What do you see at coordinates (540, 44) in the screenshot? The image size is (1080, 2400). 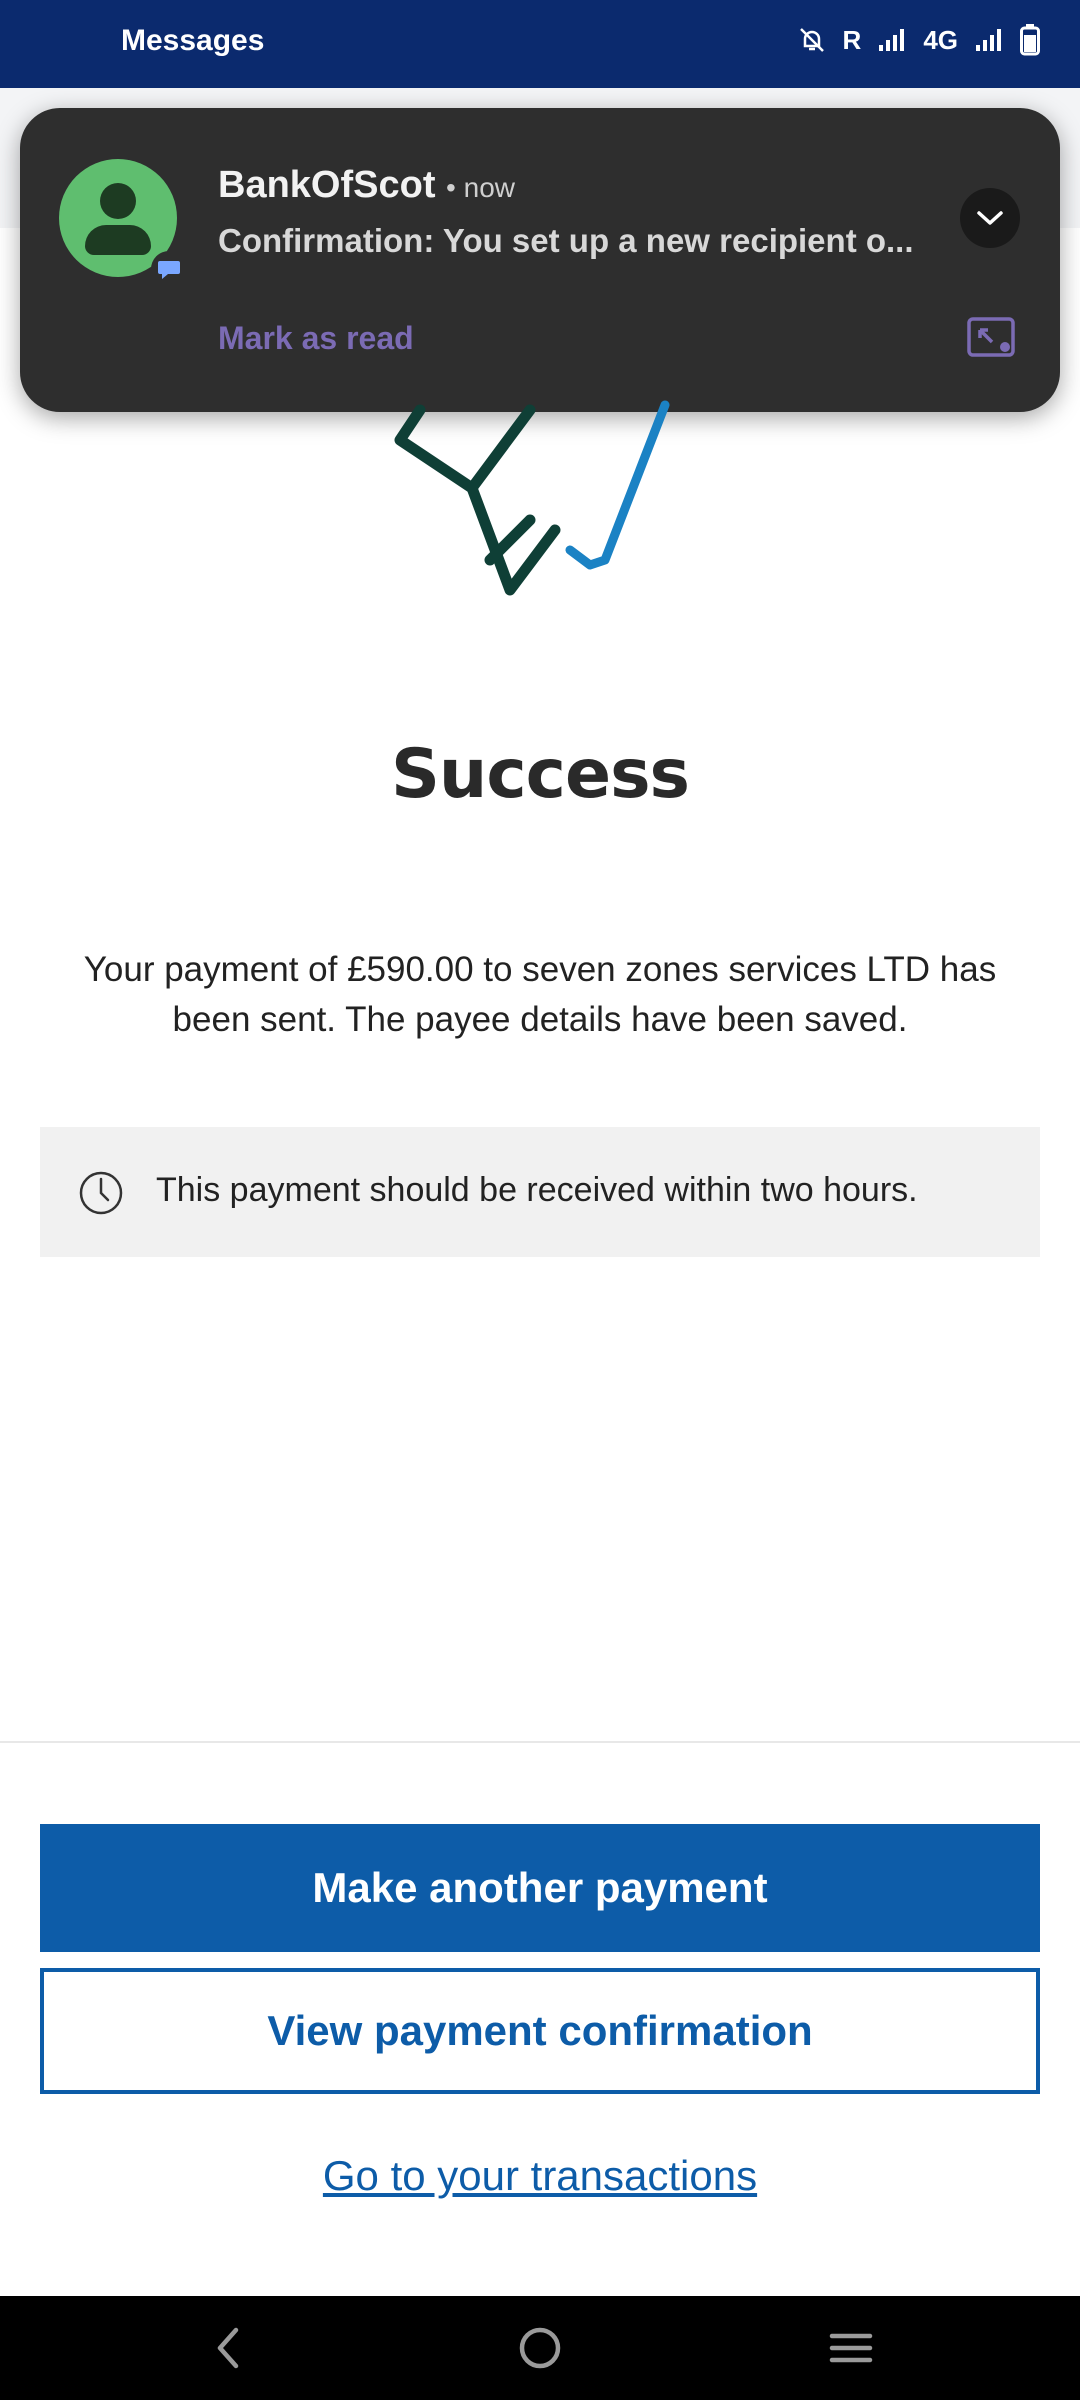 I see `status-bar: Messages R 4G` at bounding box center [540, 44].